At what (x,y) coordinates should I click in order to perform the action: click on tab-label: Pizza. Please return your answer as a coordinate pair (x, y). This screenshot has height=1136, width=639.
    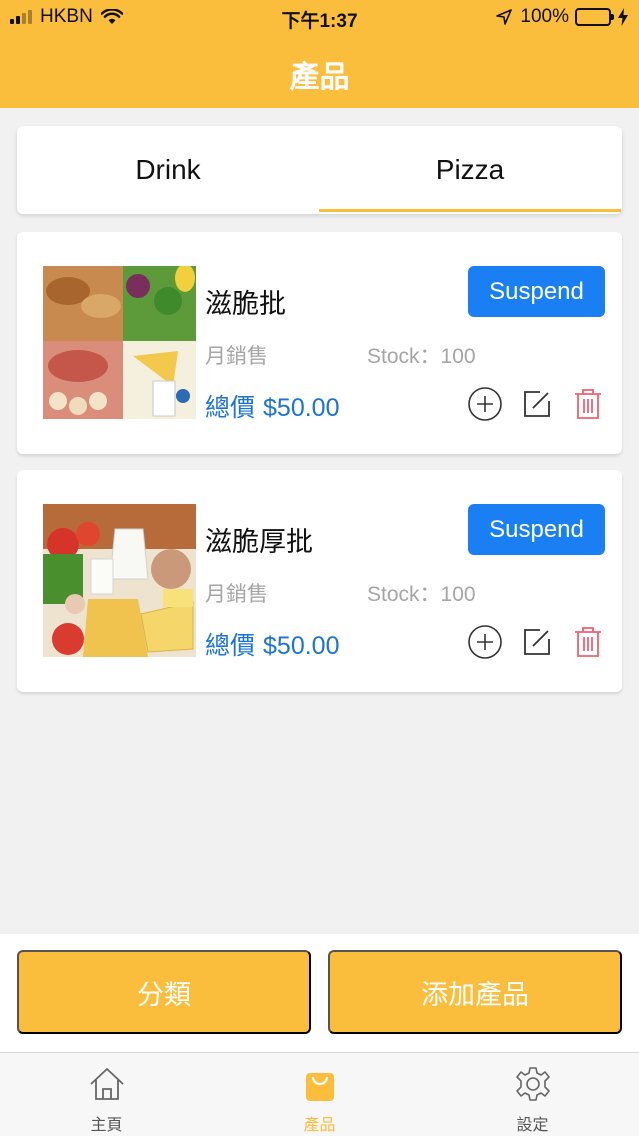
    Looking at the image, I should click on (470, 169).